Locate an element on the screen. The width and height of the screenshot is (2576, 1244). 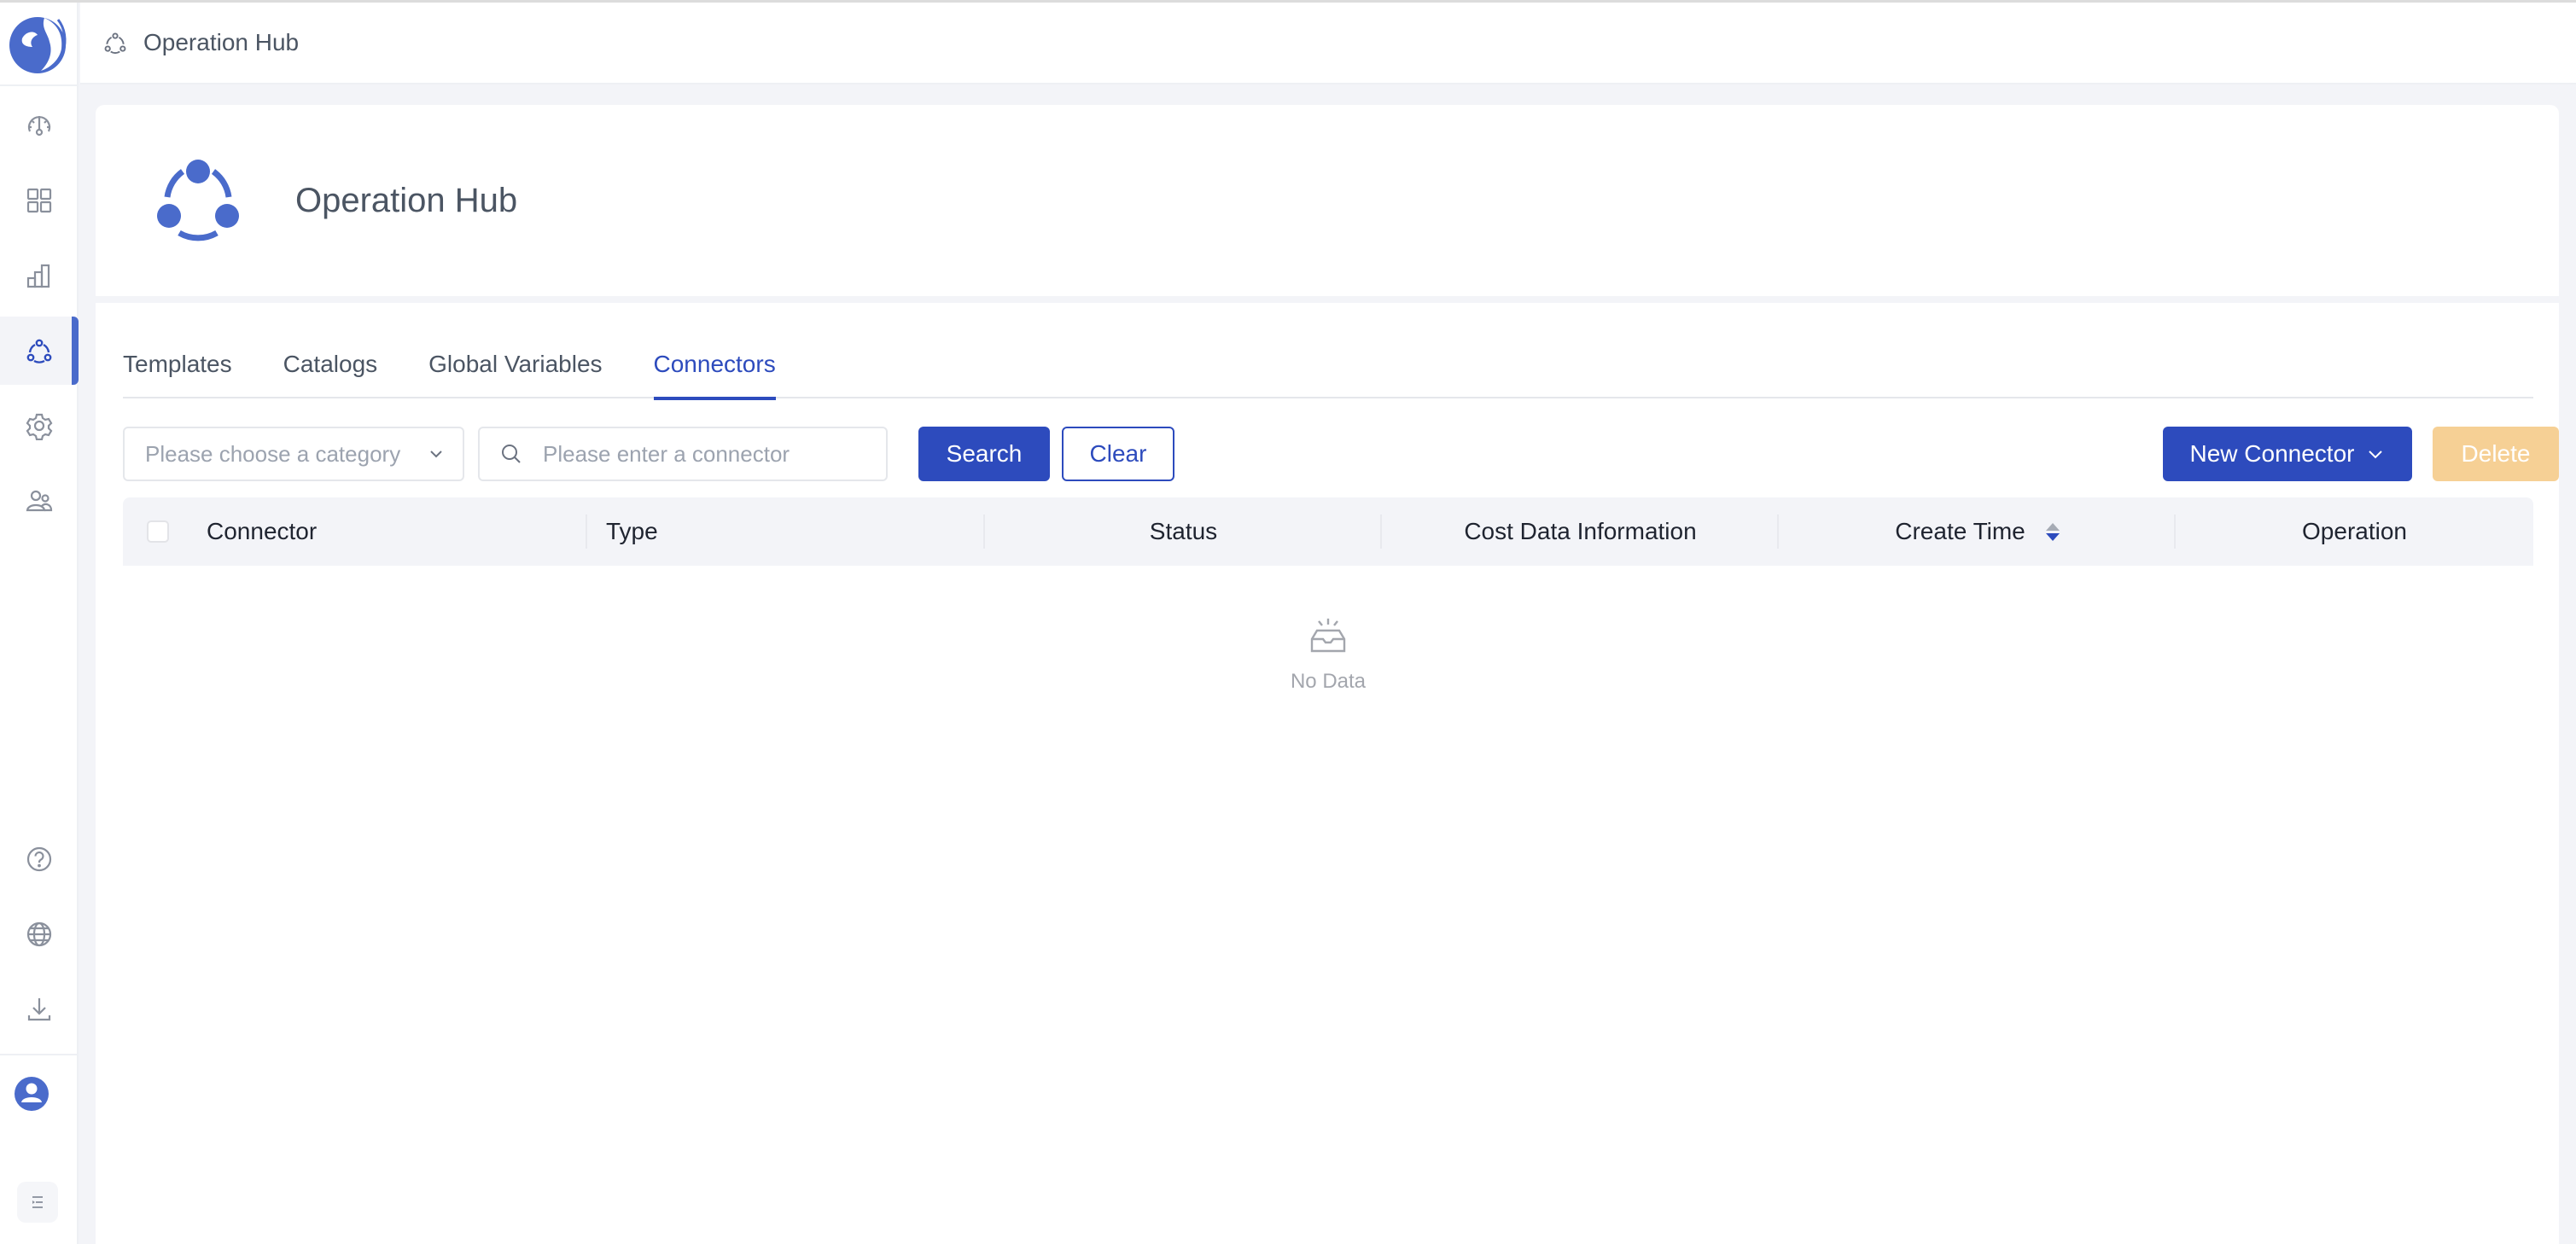
sidebar is located at coordinates (39, 623).